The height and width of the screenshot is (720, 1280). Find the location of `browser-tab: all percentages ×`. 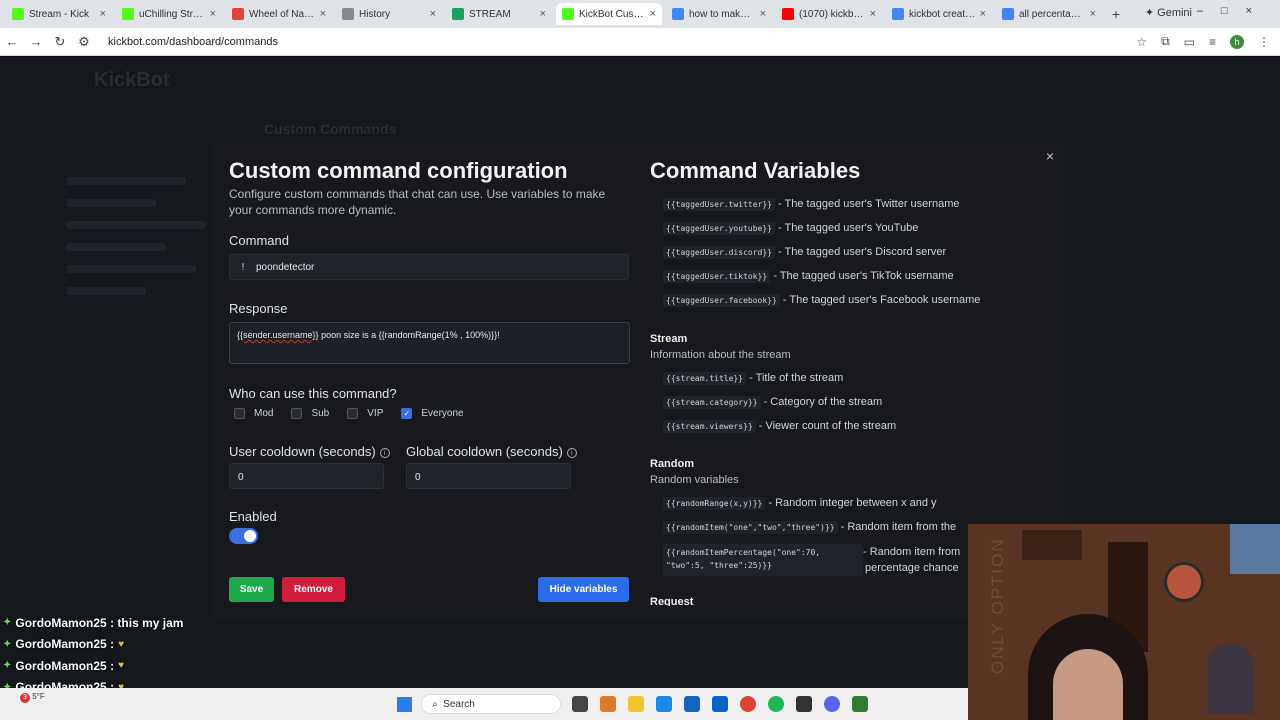

browser-tab: all percentages × is located at coordinates (1049, 14).